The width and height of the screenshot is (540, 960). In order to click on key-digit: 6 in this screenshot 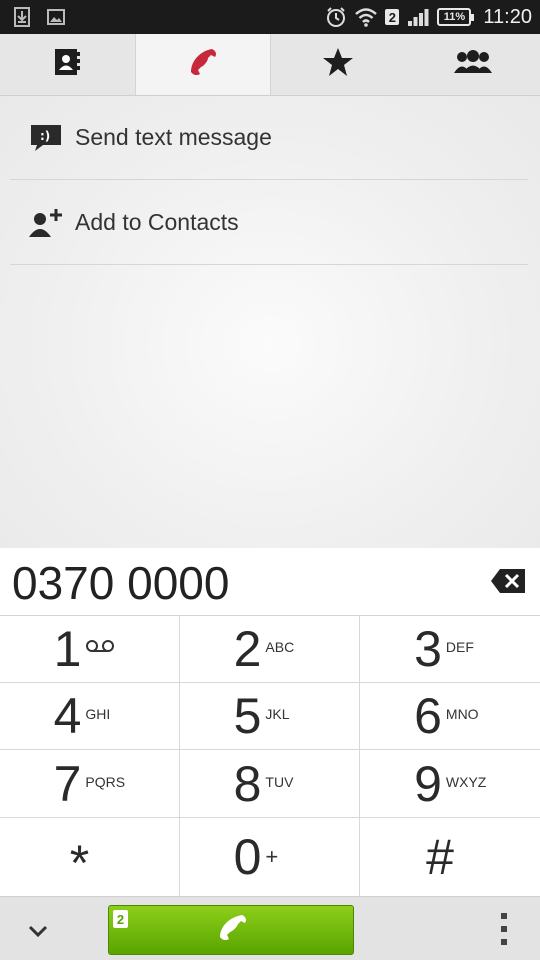, I will do `click(428, 716)`.